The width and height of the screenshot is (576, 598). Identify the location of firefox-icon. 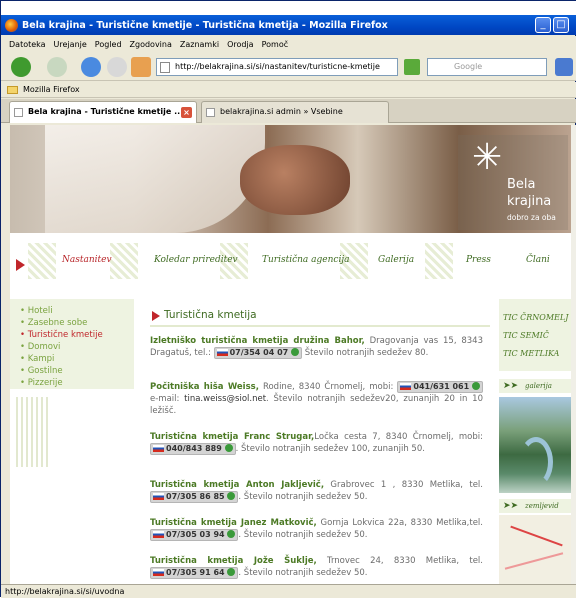
(11, 25).